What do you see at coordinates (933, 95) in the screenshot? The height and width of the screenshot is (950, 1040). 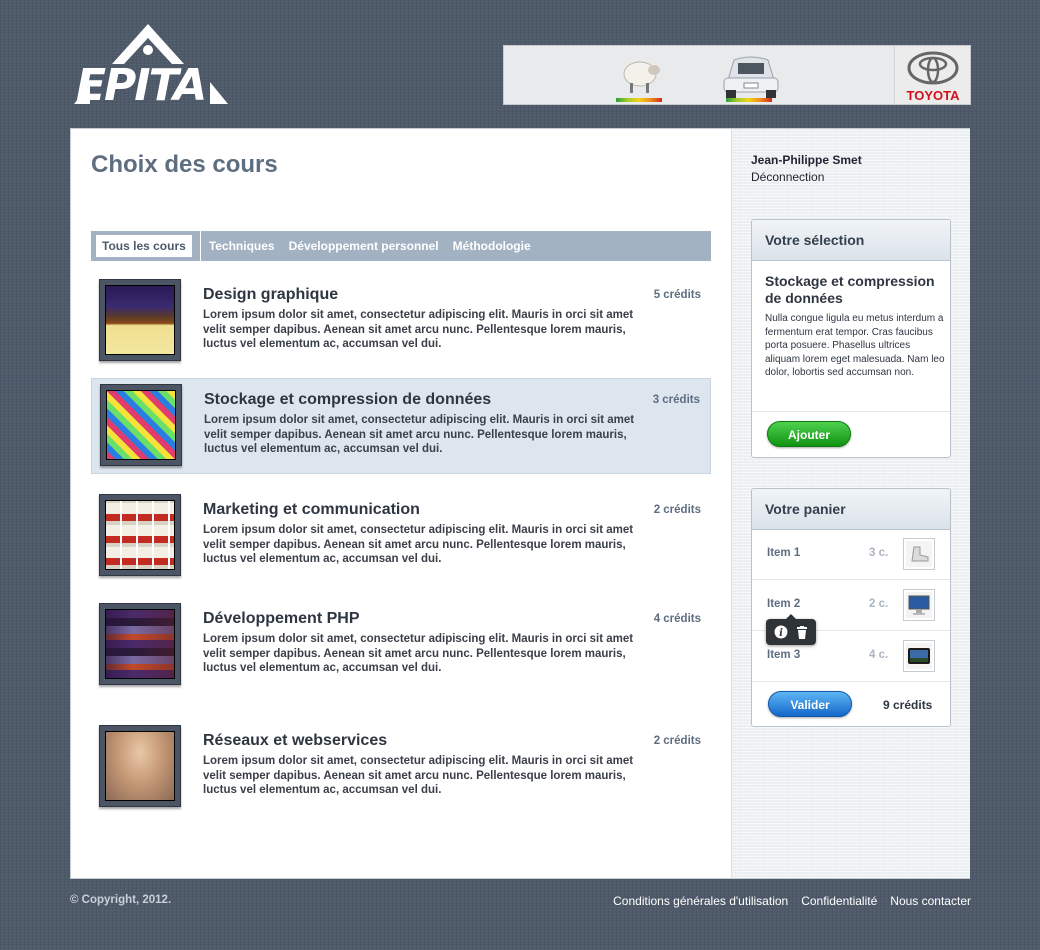 I see `sponsor-label: TOYOTA` at bounding box center [933, 95].